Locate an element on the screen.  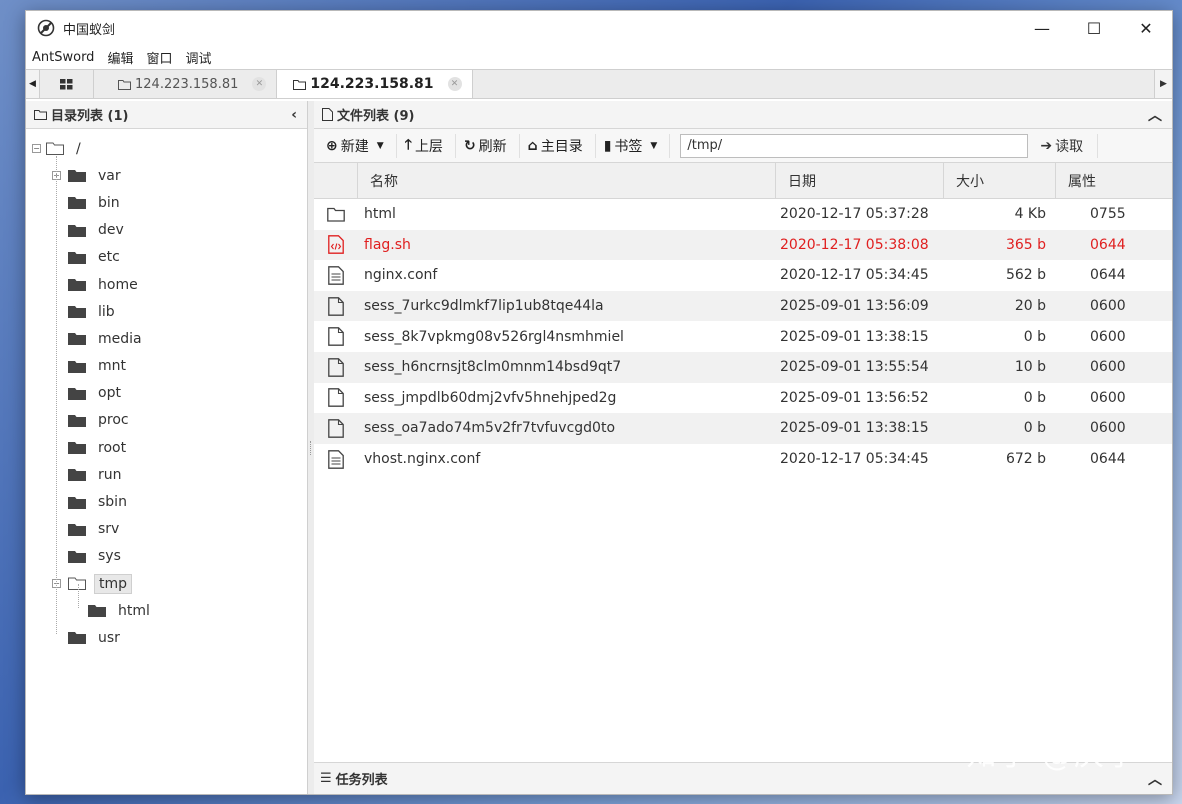
file-name: sess_oa7ado74m5v2fr7tvfuvcgd0to is located at coordinates (490, 428).